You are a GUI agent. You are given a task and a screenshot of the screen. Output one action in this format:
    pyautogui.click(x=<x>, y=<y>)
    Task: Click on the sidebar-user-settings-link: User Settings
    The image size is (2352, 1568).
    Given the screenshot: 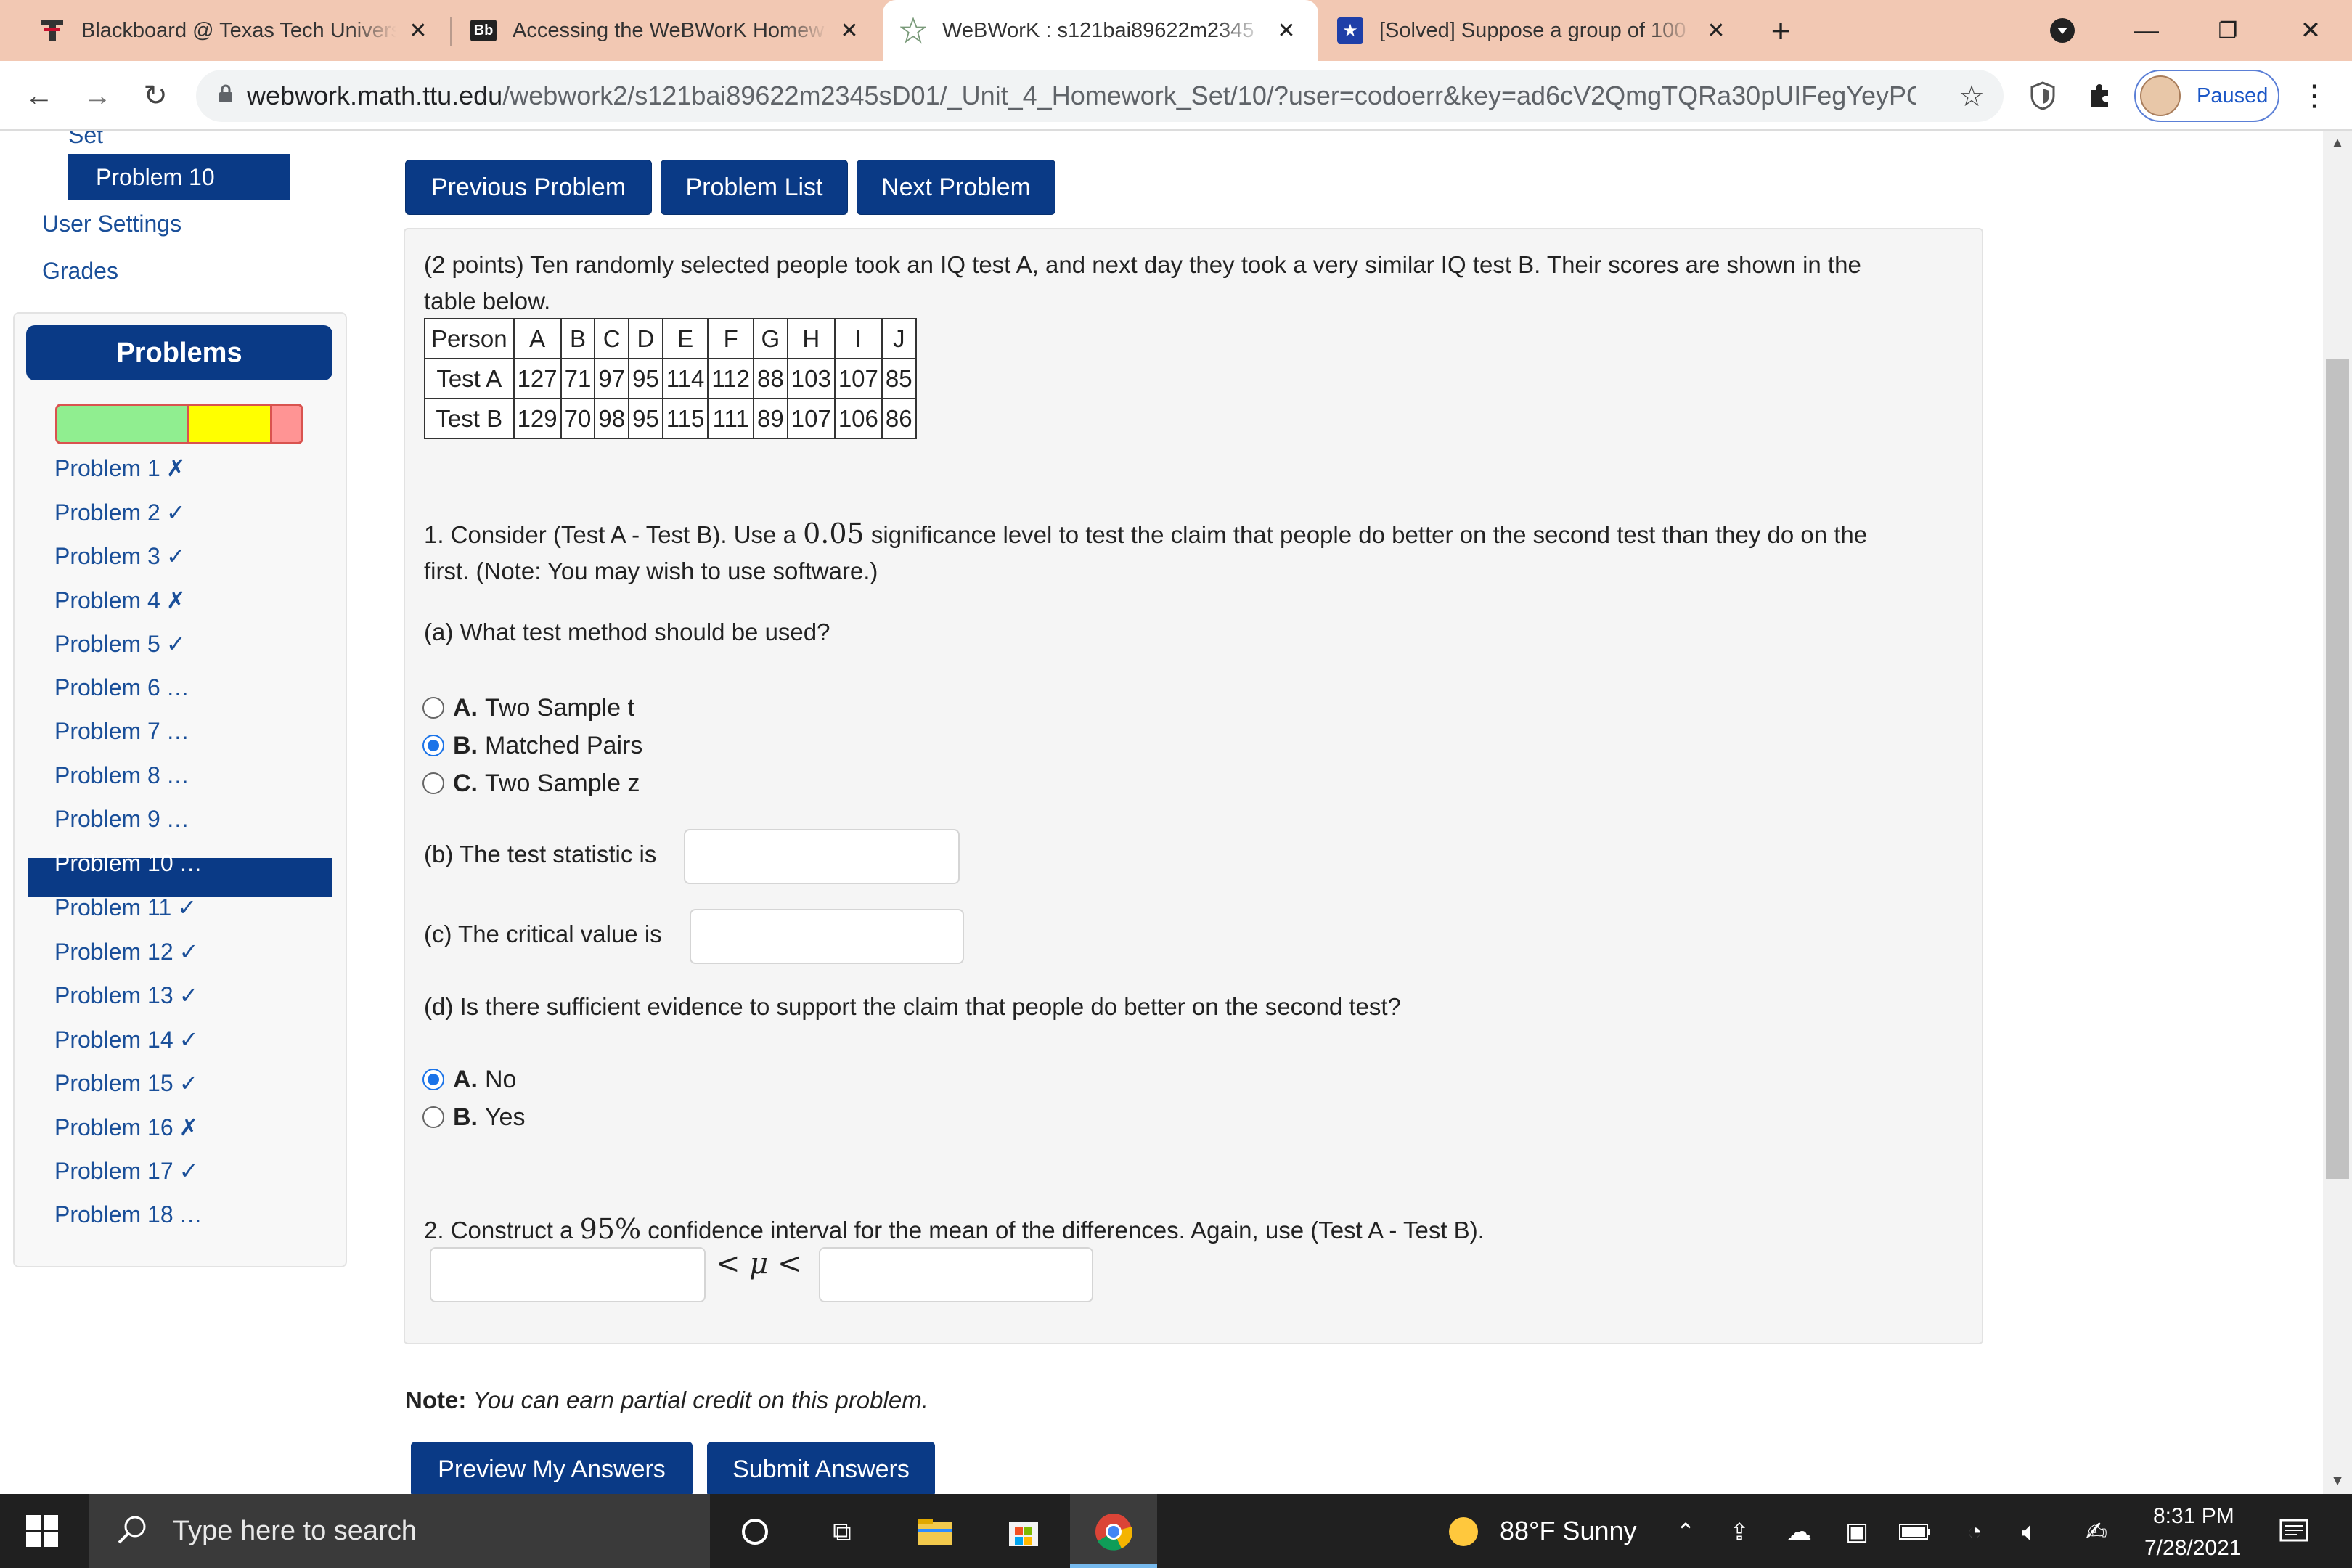 What is the action you would take?
    pyautogui.click(x=112, y=224)
    